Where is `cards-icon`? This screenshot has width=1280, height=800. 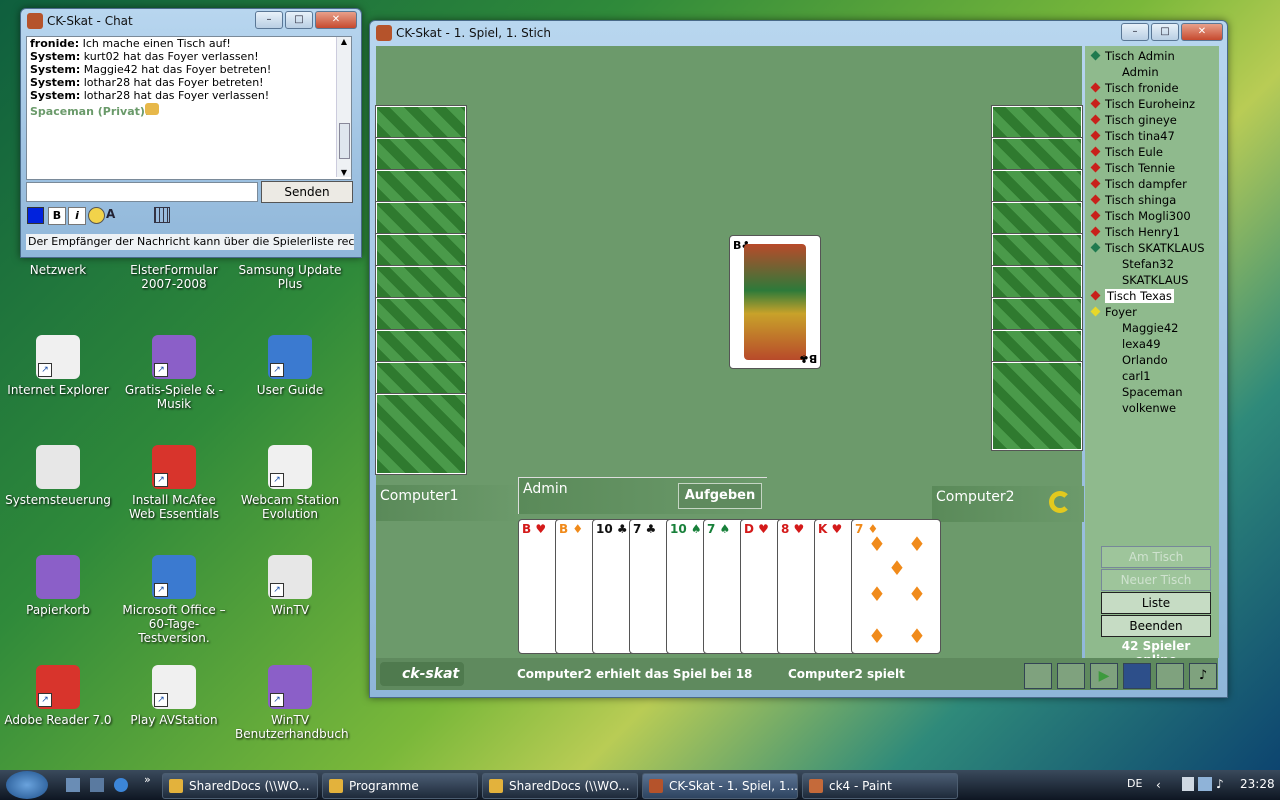
cards-icon is located at coordinates (1071, 676).